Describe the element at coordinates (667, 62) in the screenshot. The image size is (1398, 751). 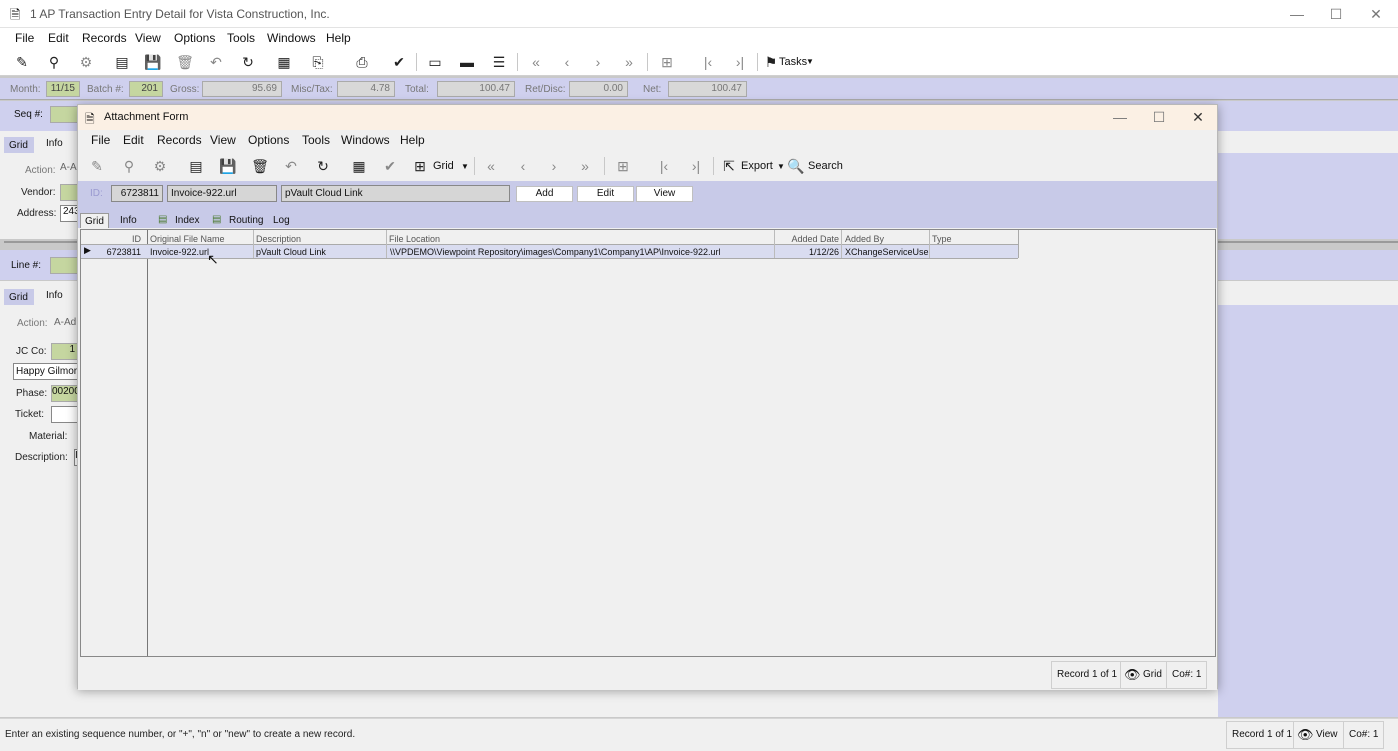
I see `table-options-icon: ⊞` at that location.